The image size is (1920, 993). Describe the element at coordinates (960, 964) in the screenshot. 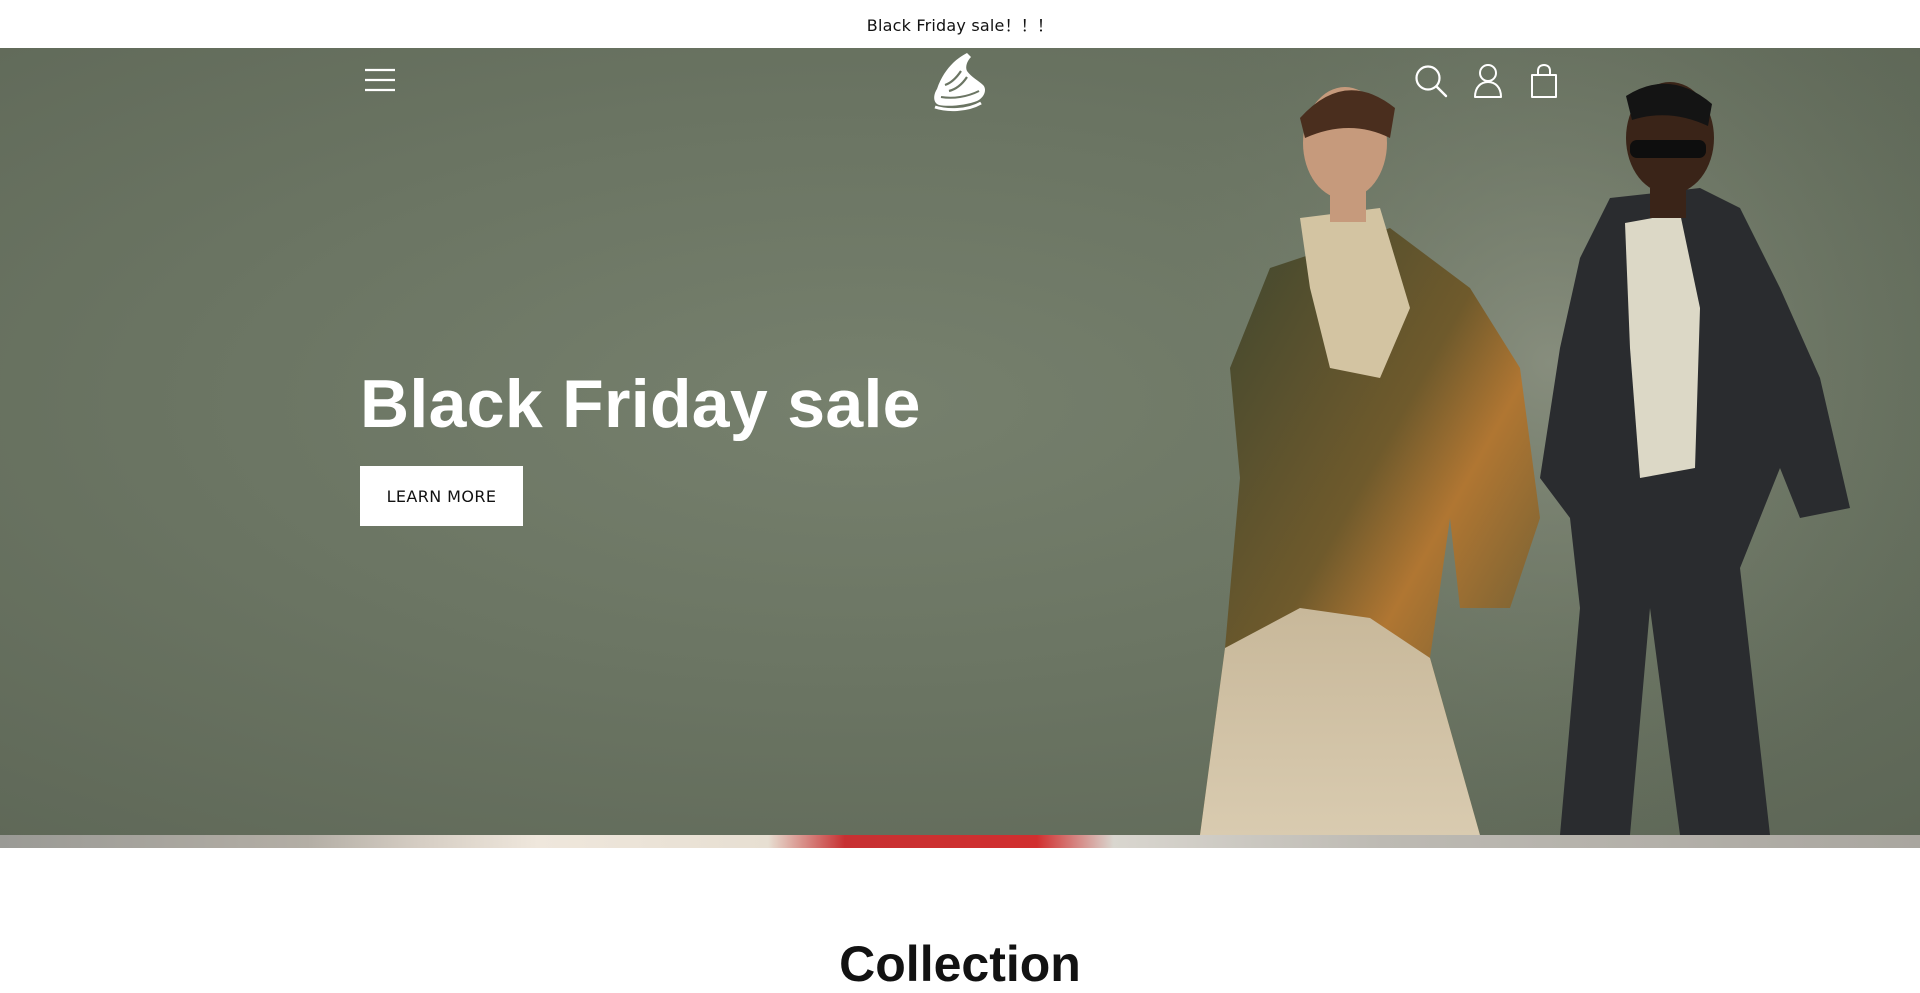

I see `collection-heading: Collection` at that location.